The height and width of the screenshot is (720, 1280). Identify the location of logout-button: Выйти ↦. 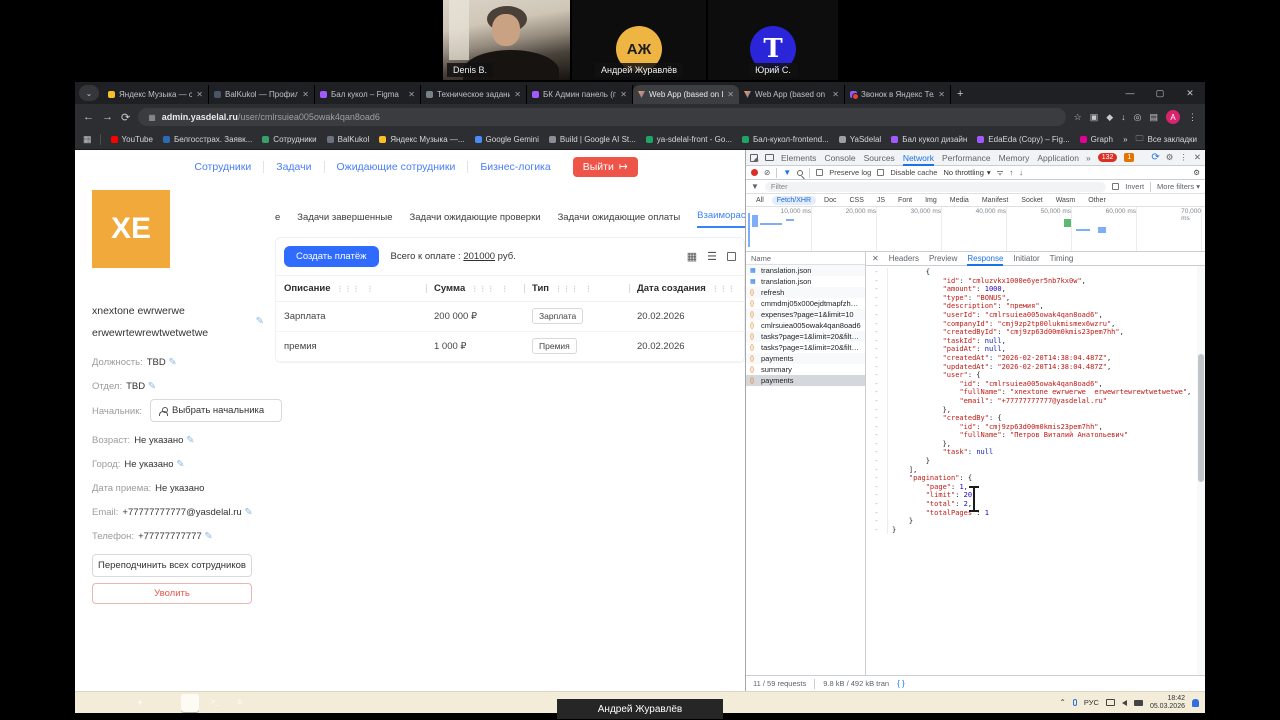
(605, 167).